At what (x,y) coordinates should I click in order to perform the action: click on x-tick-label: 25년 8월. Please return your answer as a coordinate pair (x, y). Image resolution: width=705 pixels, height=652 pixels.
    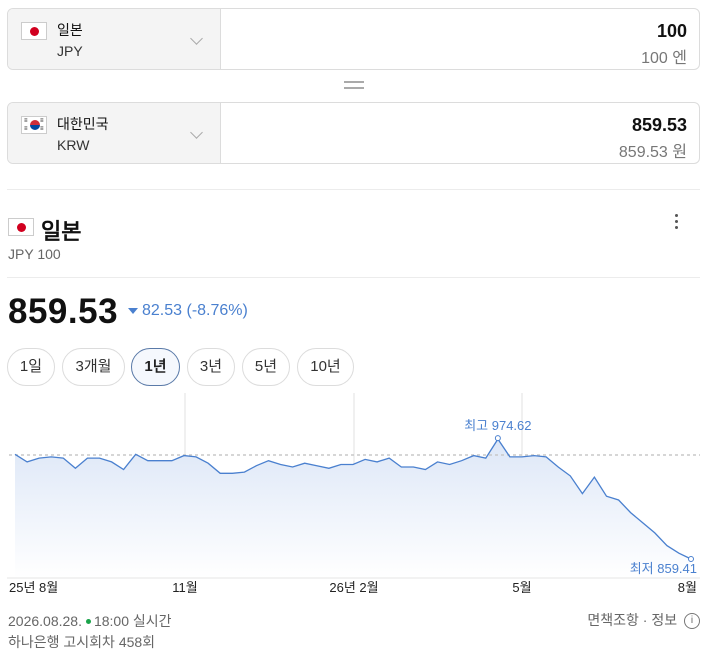
    Looking at the image, I should click on (33, 587).